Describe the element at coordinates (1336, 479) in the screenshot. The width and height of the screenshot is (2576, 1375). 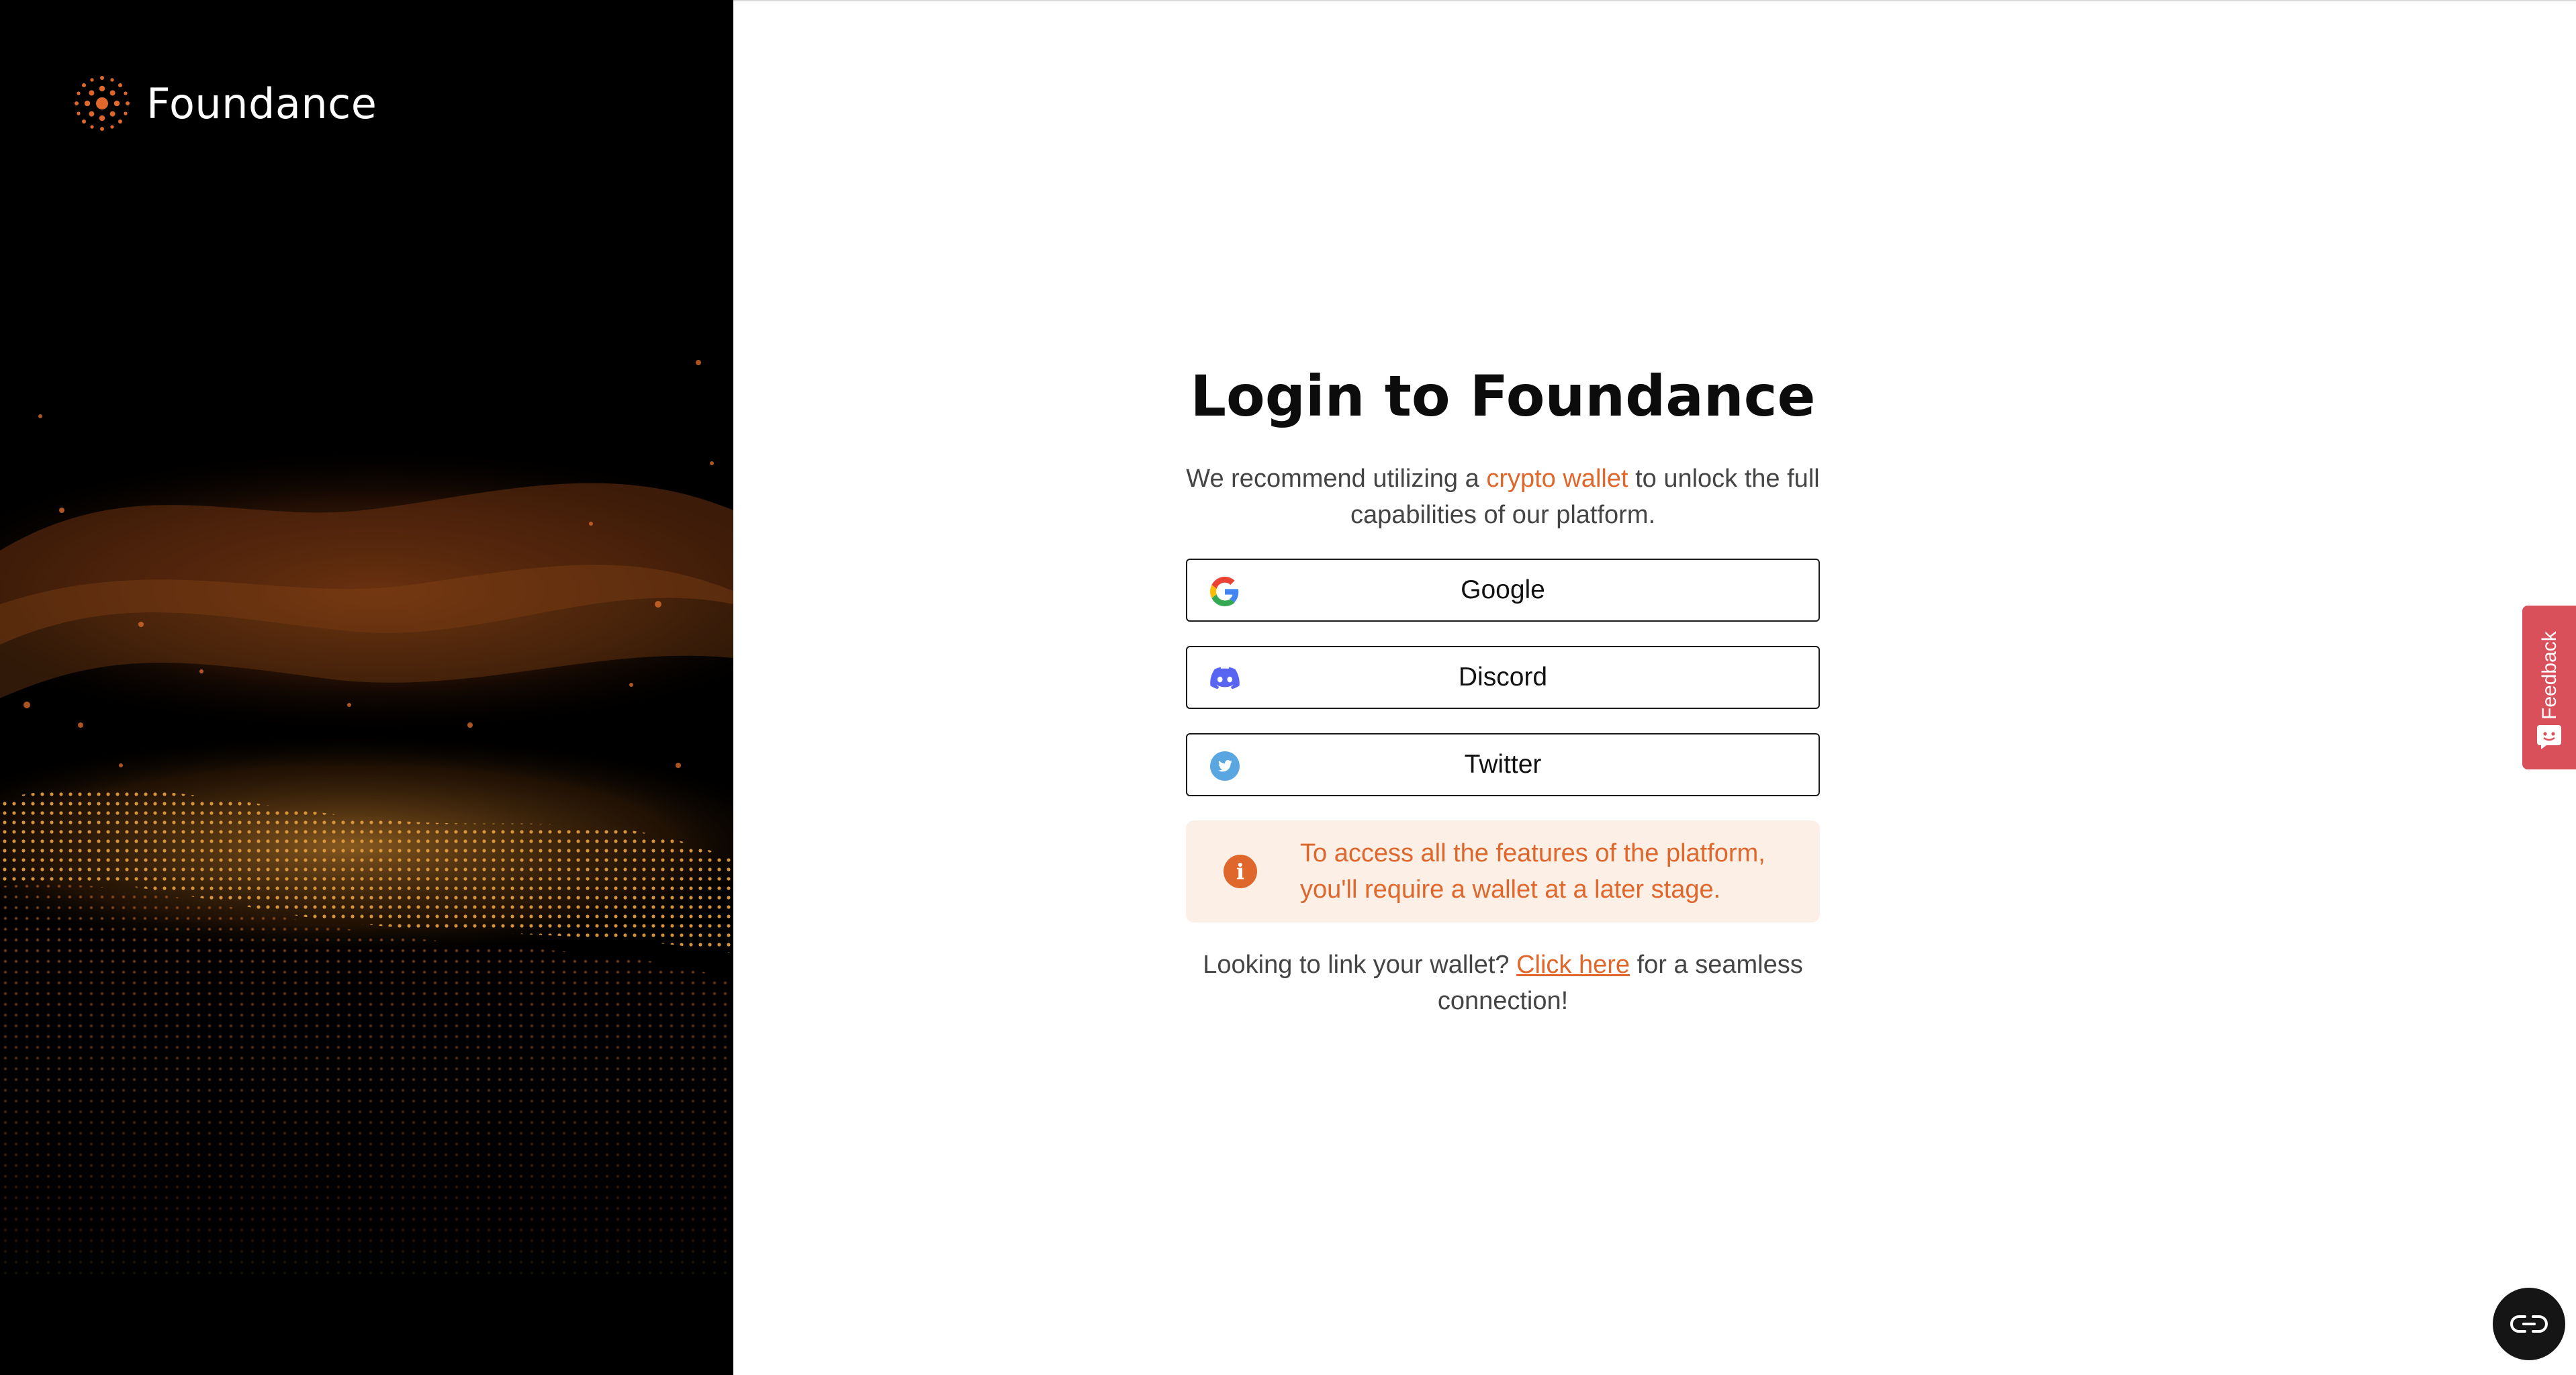
I see `subtitle-prefix: We recommend utilizing a` at that location.